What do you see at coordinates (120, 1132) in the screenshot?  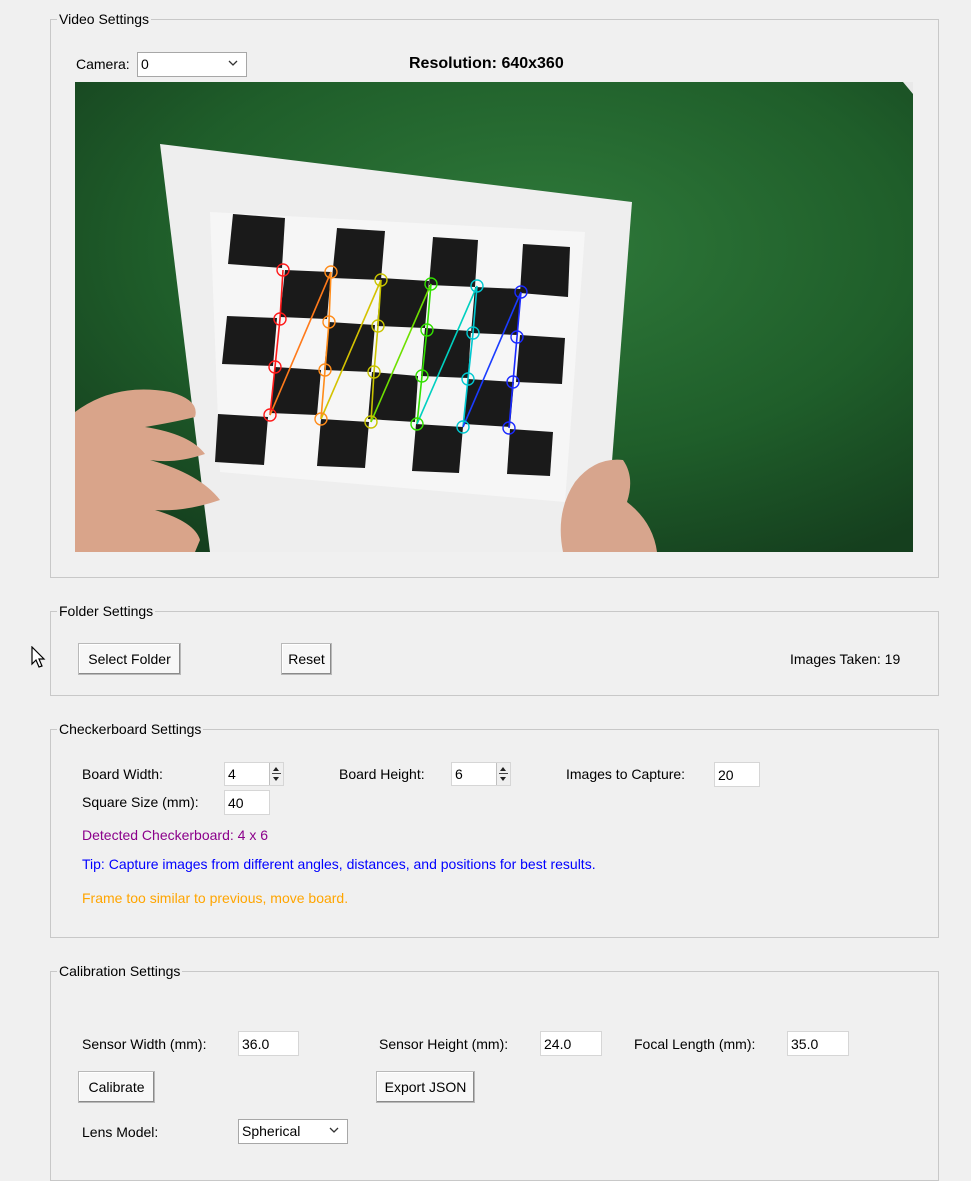 I see `lens-model-label: Lens Model:` at bounding box center [120, 1132].